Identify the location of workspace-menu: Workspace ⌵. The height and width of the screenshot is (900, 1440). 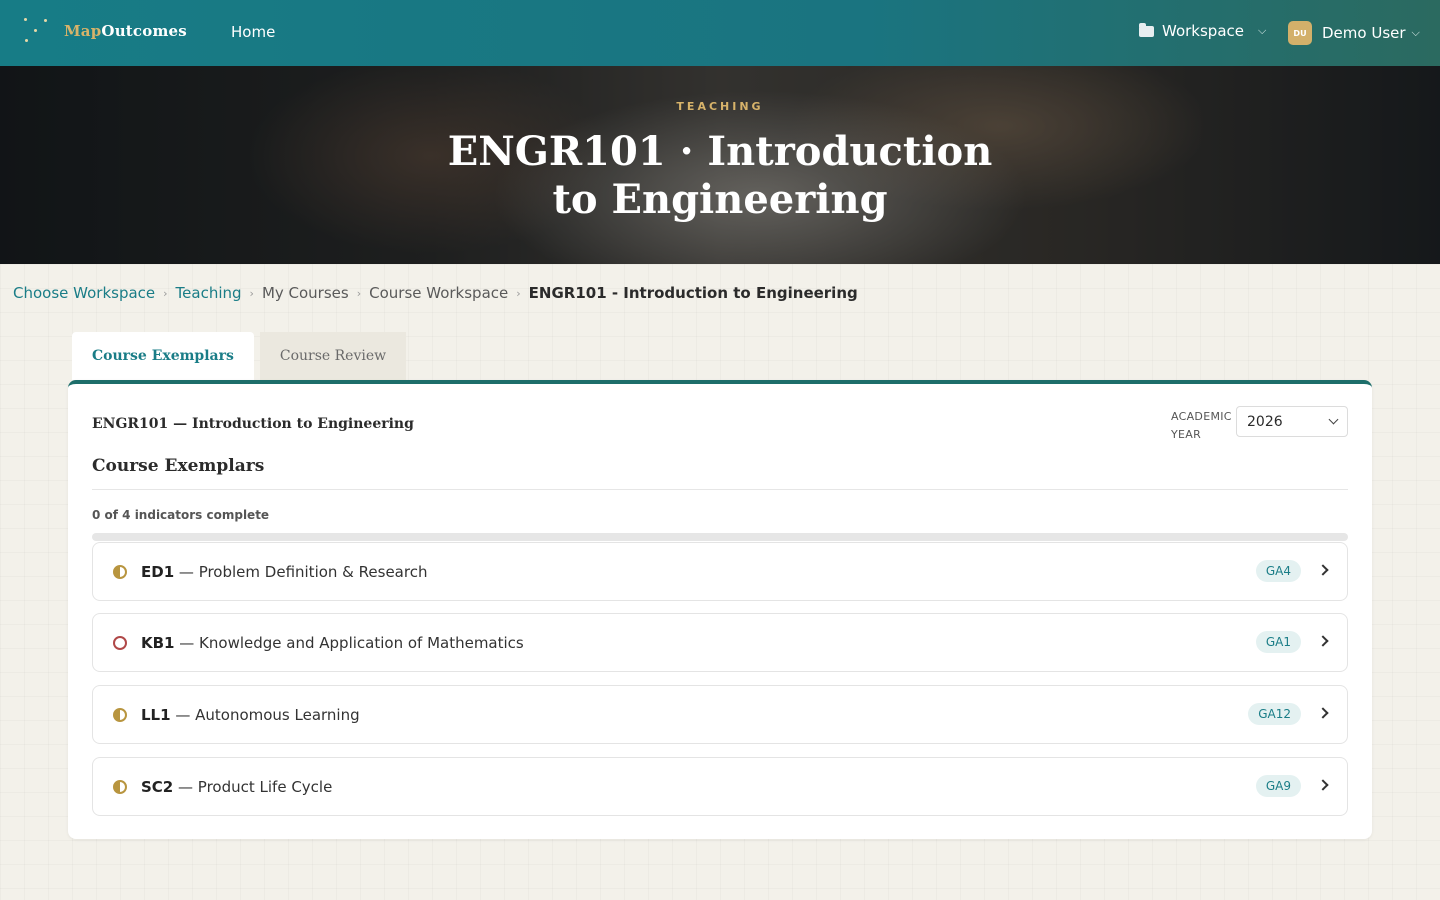
(1202, 31).